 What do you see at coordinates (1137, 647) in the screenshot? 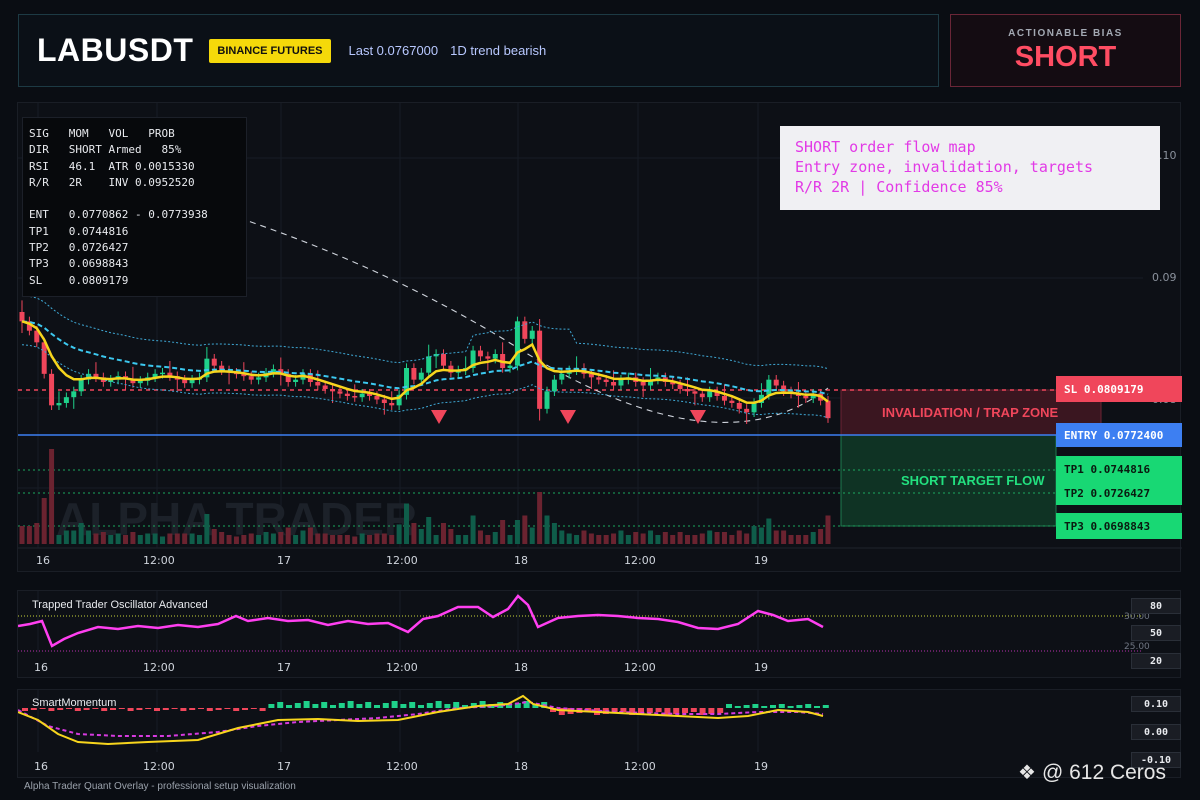
I see `osc-level-text-lower: 25.00` at bounding box center [1137, 647].